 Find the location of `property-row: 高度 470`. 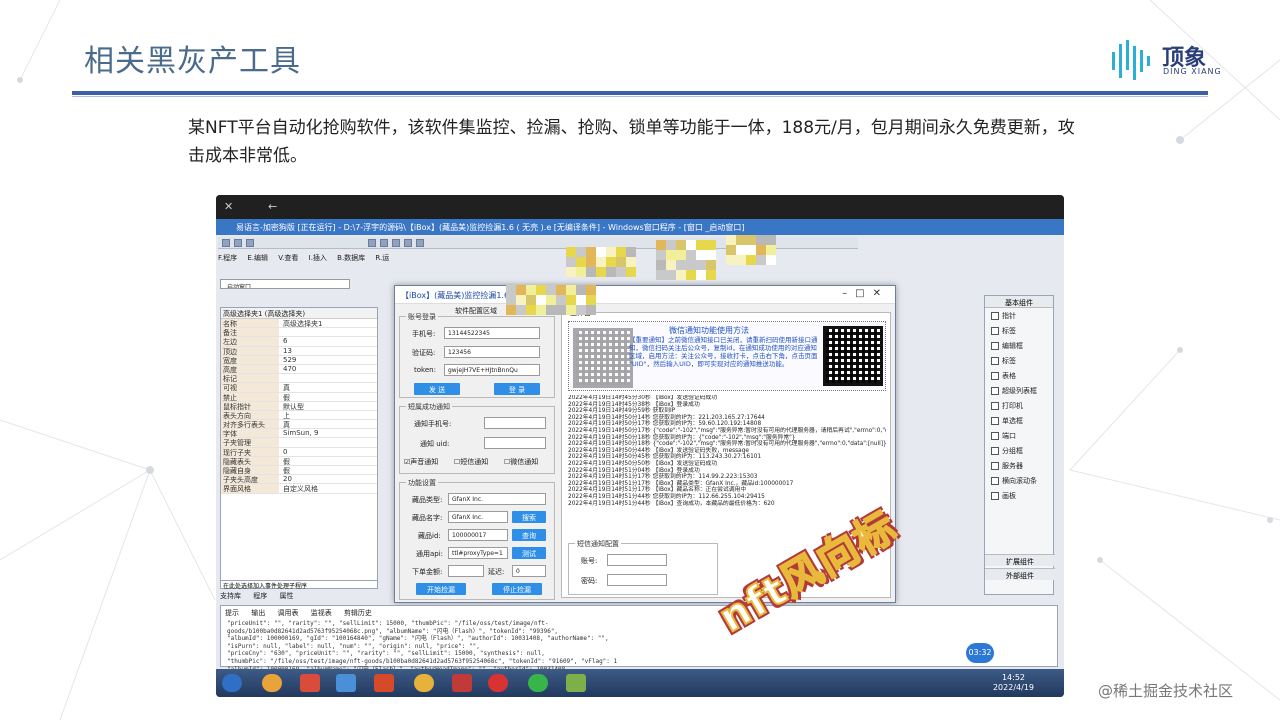

property-row: 高度 470 is located at coordinates (299, 369).